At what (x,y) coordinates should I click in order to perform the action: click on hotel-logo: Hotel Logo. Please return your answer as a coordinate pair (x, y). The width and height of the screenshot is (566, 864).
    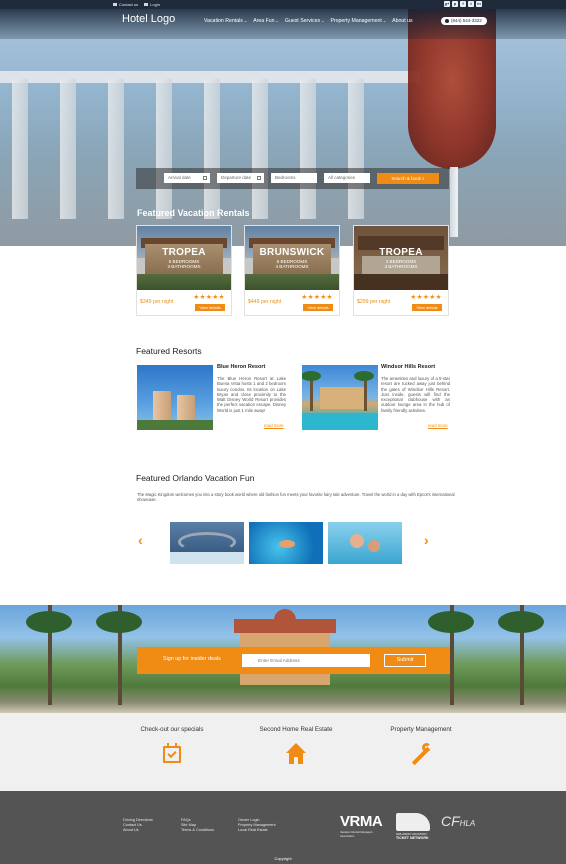
    Looking at the image, I should click on (148, 19).